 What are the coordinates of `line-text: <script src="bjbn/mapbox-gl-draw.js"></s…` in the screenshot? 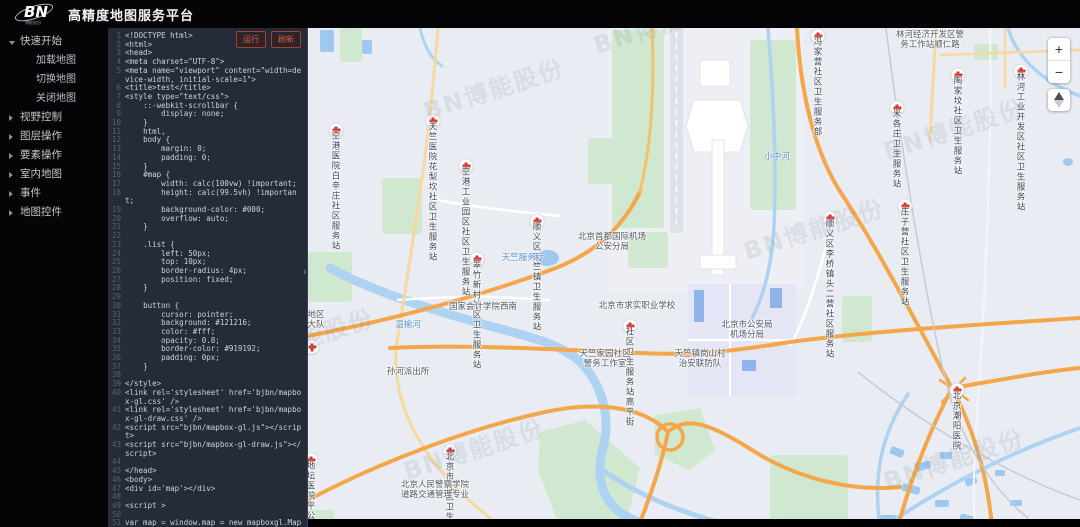 It's located at (213, 449).